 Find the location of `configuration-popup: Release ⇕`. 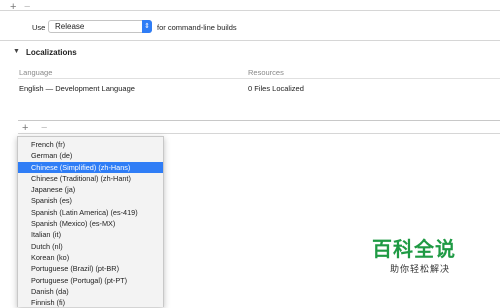

configuration-popup: Release ⇕ is located at coordinates (100, 26).